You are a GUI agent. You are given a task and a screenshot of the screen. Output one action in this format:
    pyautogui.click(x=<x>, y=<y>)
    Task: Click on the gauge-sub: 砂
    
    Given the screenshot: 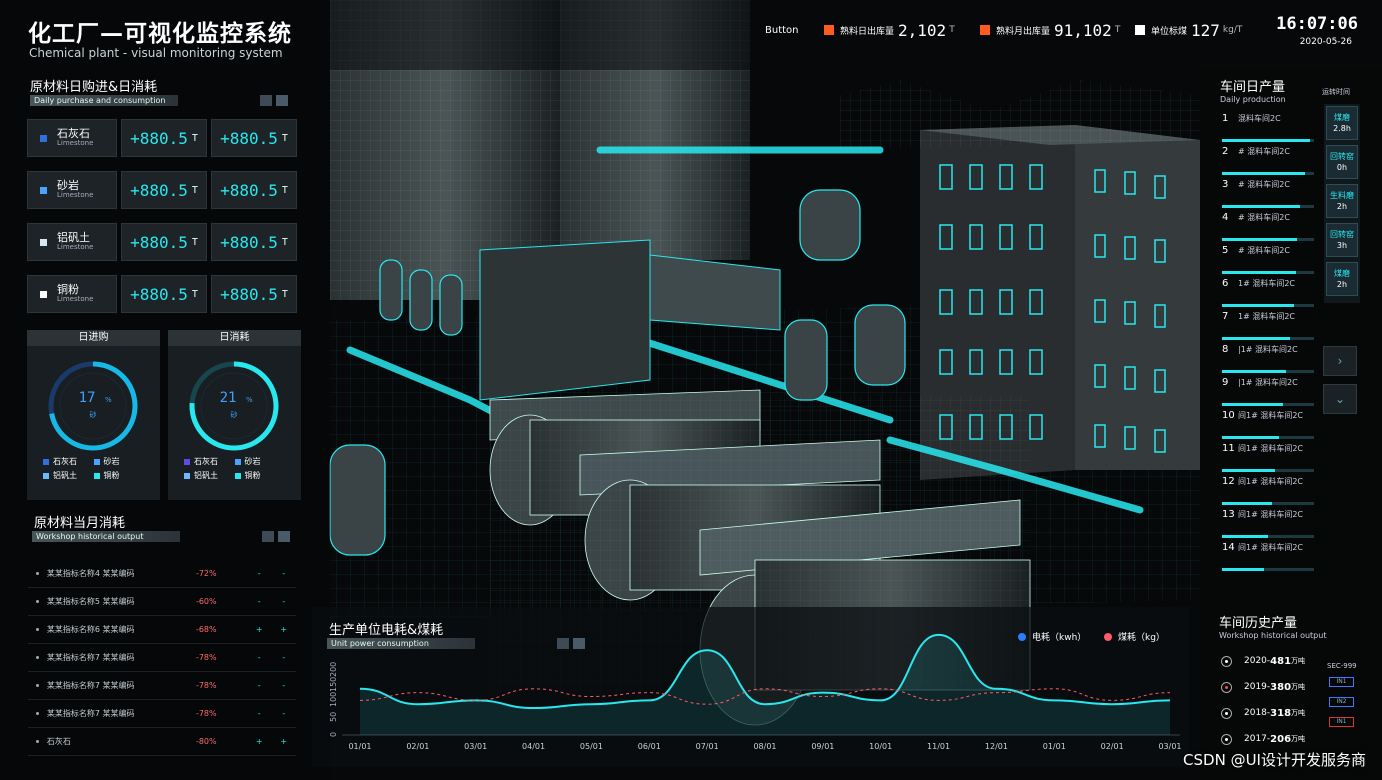 What is the action you would take?
    pyautogui.click(x=234, y=414)
    